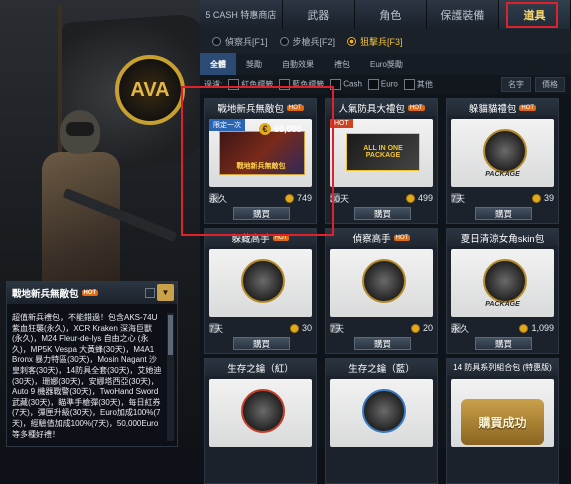 This screenshot has width=571, height=484. I want to click on category-all: 全體, so click(218, 64).